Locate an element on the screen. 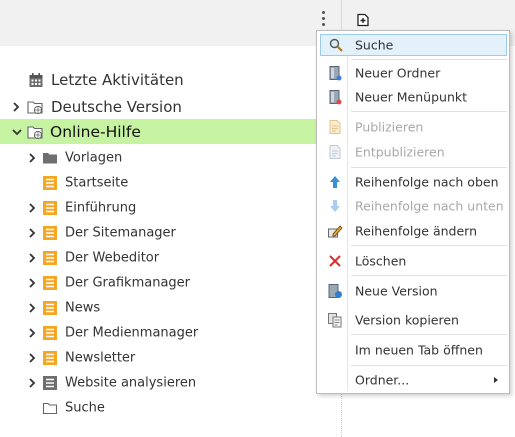 The width and height of the screenshot is (515, 437). tree-item-medienmanager: Der Medienmanager is located at coordinates (170, 332).